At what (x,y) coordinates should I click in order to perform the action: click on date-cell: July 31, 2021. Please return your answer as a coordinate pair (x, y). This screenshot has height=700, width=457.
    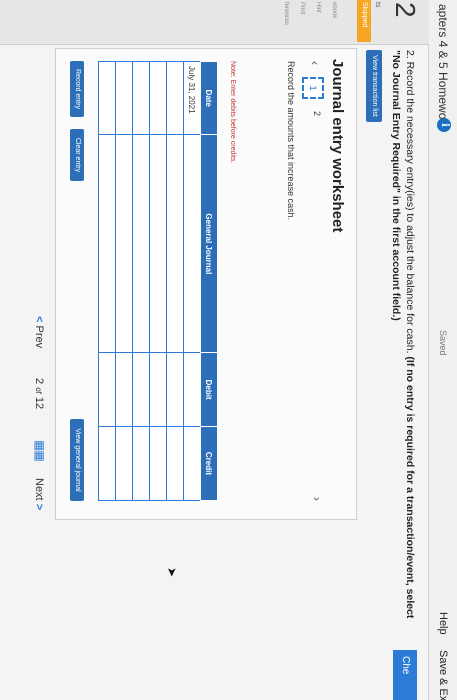
    Looking at the image, I should click on (192, 98).